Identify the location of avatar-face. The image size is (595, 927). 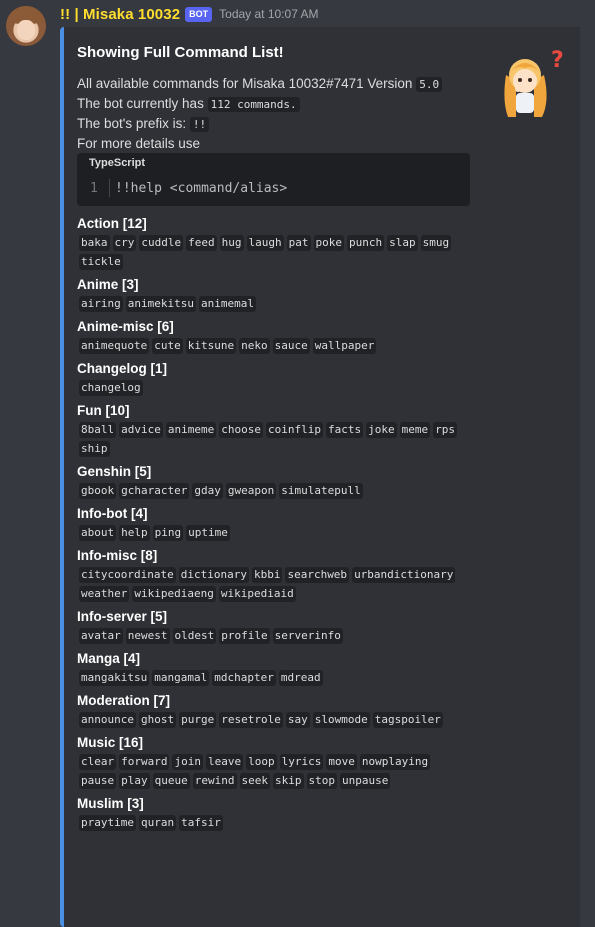
(26, 30).